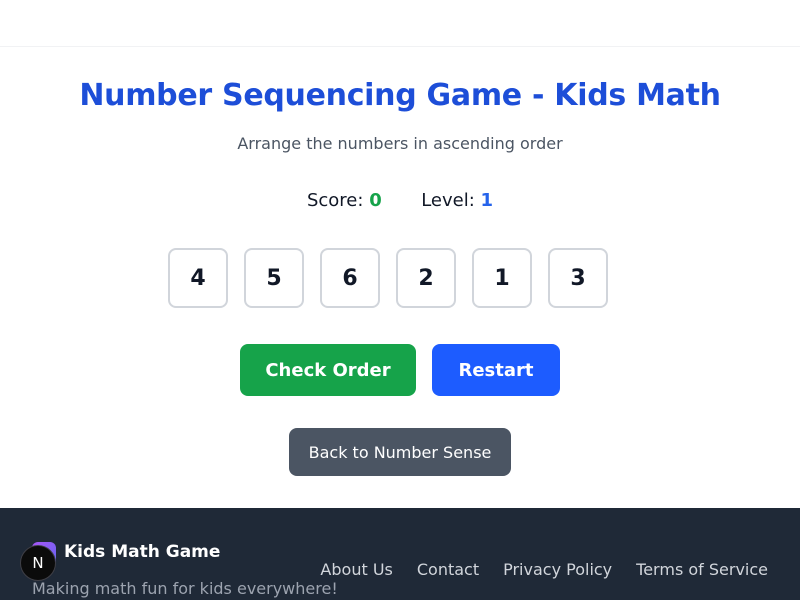 The height and width of the screenshot is (600, 800). I want to click on footer-brand: Kids Math Game, so click(142, 552).